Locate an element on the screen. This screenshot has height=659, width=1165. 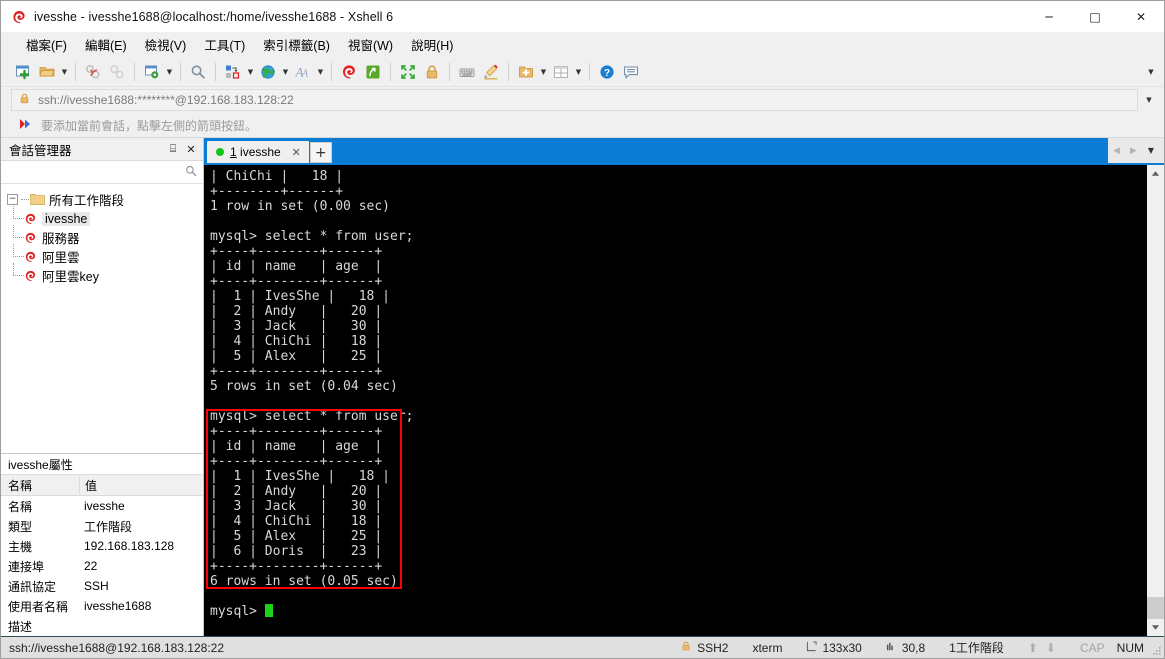
status-protocol-text: SSH2 is located at coordinates (713, 647).